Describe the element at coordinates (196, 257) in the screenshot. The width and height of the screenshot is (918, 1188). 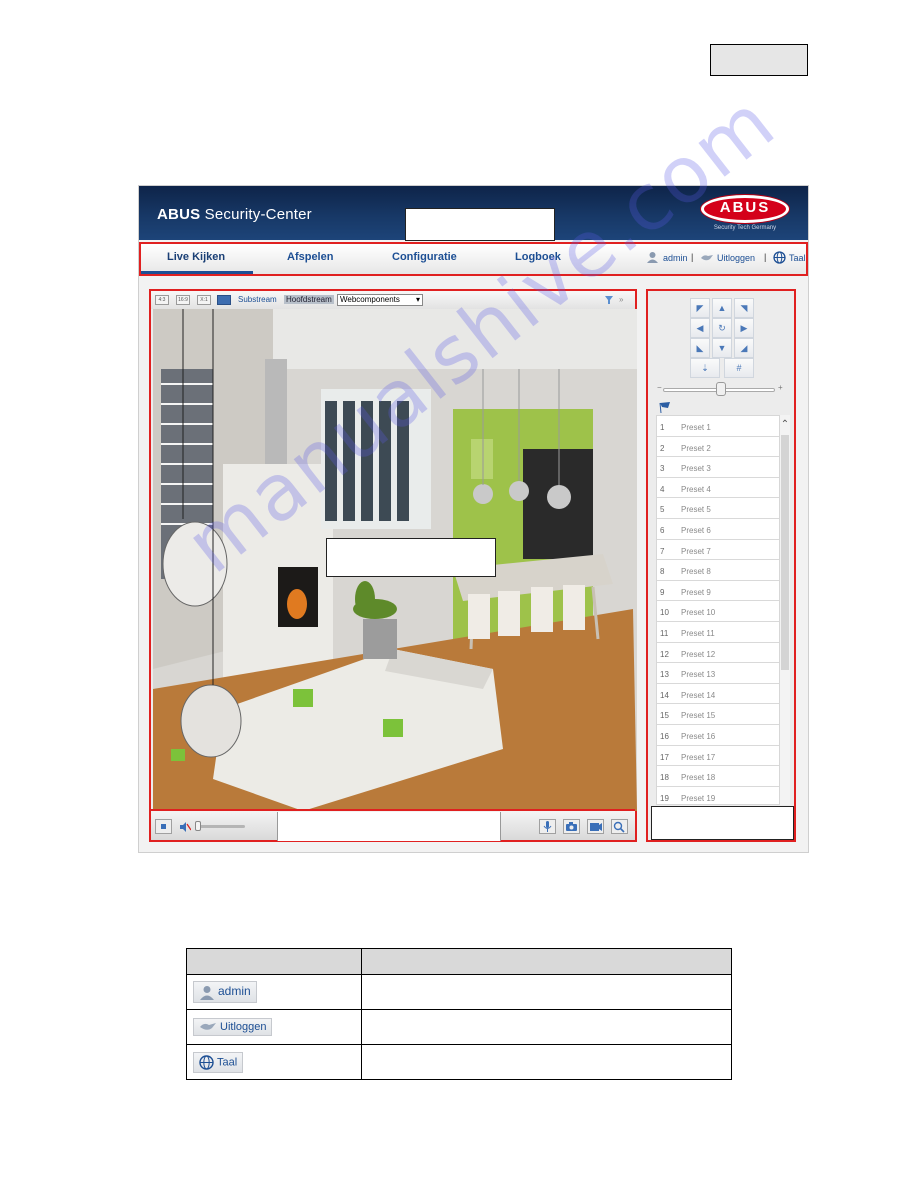
I see `tab-live-kijken: Live Kijken` at that location.